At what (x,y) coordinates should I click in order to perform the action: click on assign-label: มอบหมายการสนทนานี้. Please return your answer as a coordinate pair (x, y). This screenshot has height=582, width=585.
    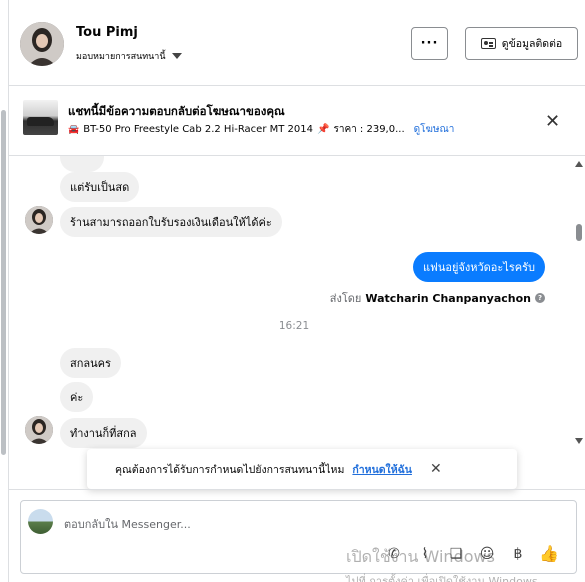
    Looking at the image, I should click on (121, 57).